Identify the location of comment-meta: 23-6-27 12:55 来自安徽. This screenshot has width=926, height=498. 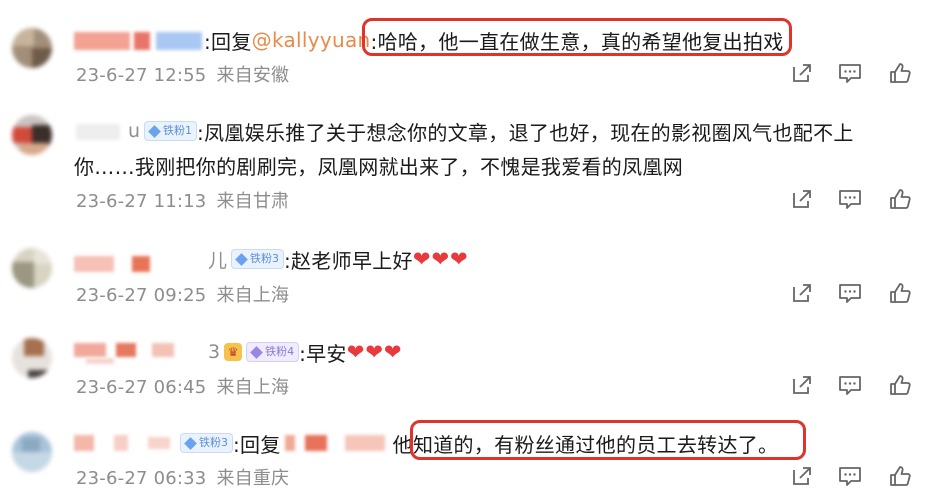
(182, 74).